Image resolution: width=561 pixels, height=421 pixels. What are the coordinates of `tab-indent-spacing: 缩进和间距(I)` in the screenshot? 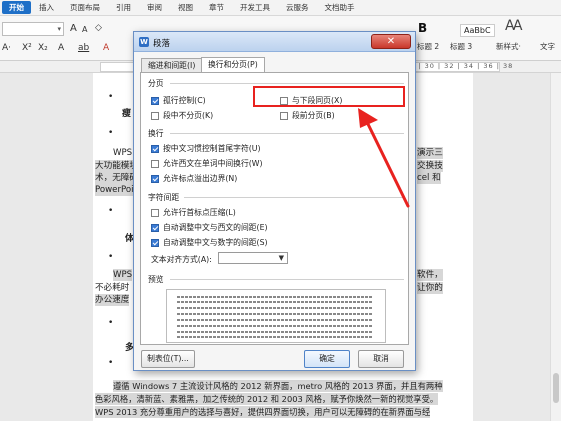 It's located at (172, 65).